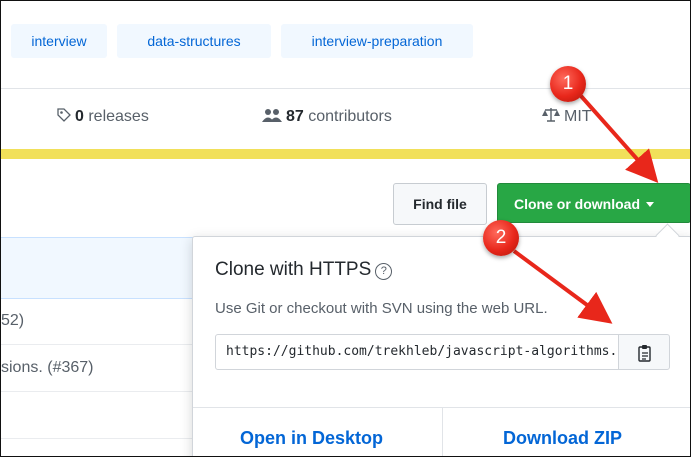 This screenshot has width=691, height=457. Describe the element at coordinates (619, 138) in the screenshot. I see `arrow-to-clone-button` at that location.